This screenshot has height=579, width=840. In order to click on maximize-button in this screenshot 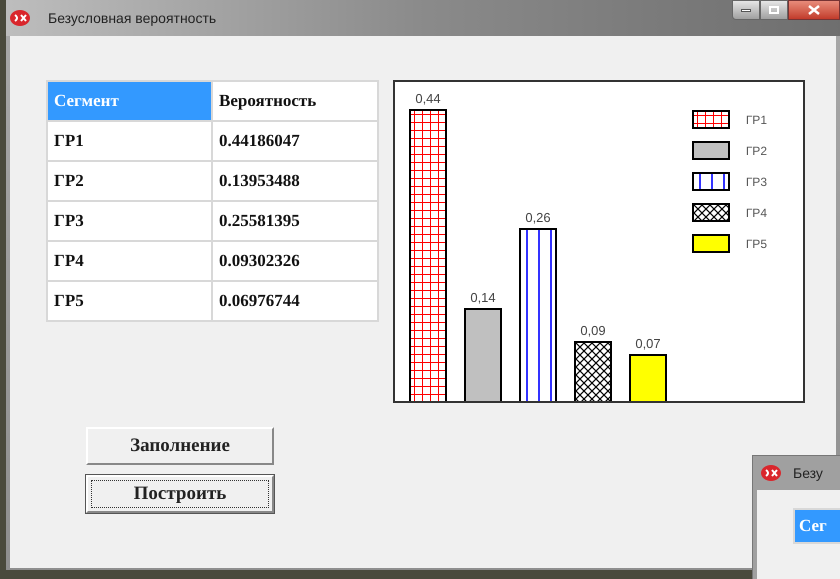, I will do `click(774, 10)`.